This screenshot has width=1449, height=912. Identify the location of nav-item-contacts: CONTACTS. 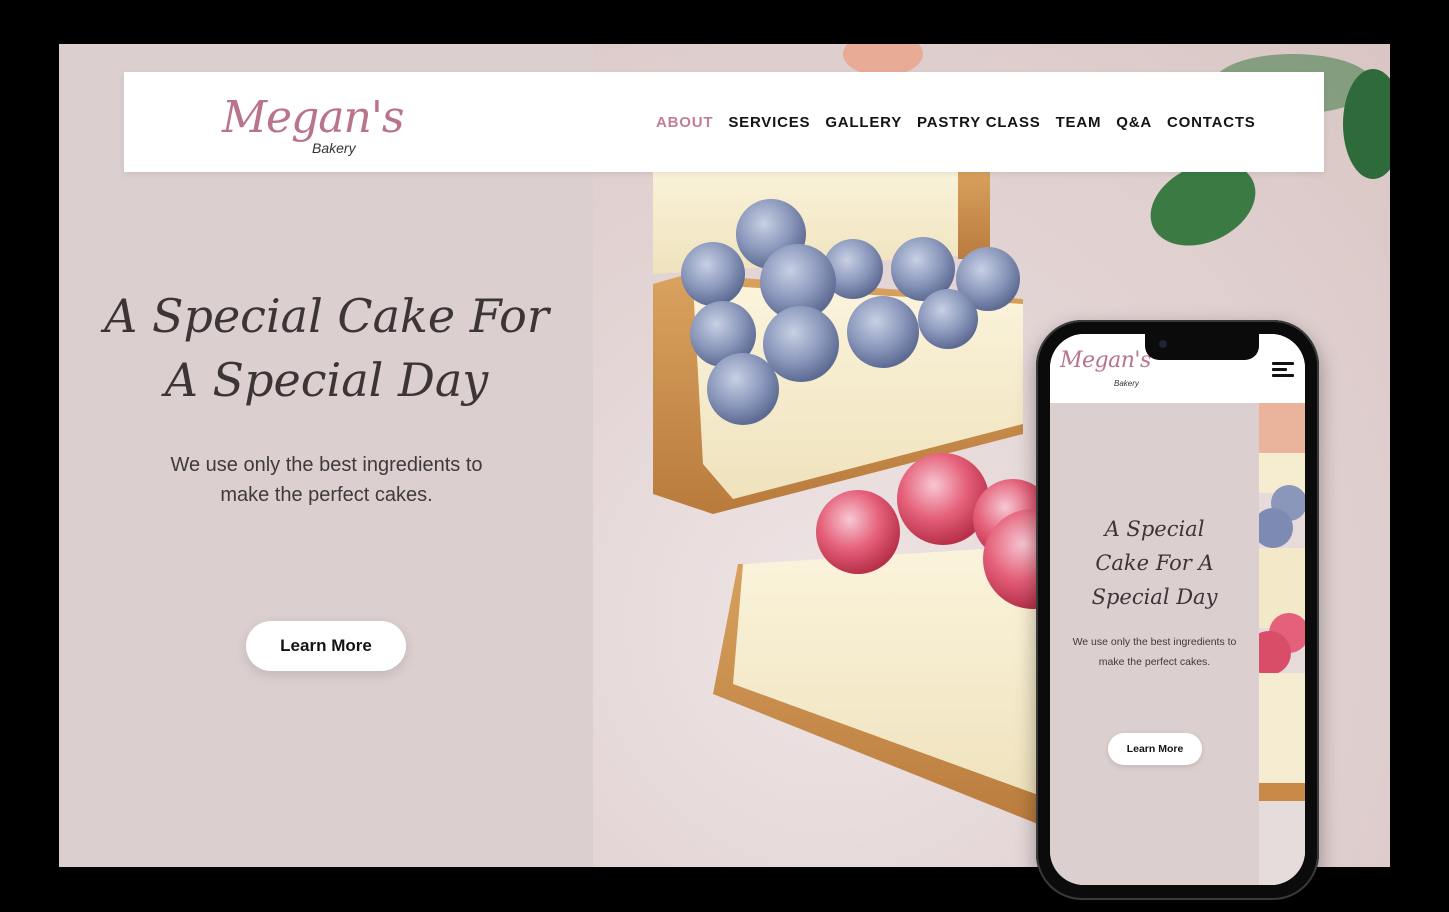
(1211, 122).